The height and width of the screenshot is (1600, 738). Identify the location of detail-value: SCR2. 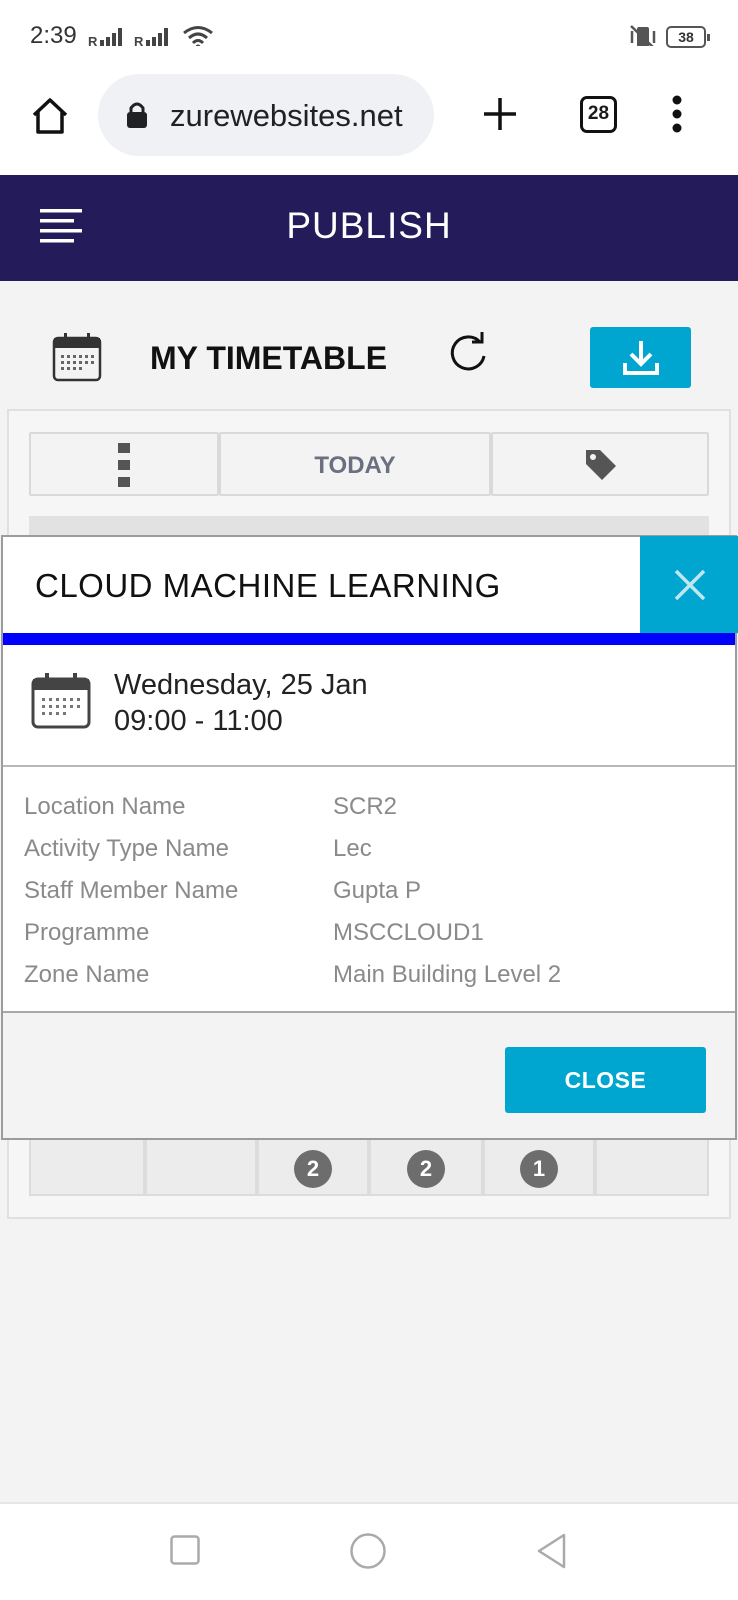
(365, 806).